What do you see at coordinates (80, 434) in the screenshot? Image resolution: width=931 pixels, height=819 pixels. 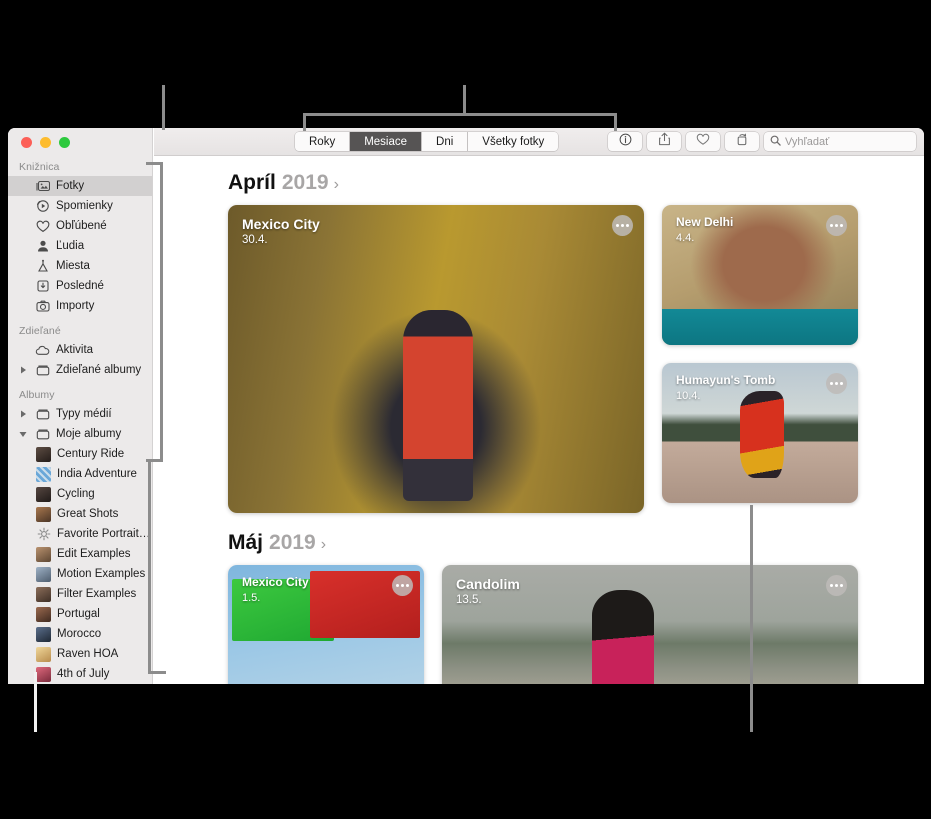 I see `sidebar-item-moje-albumy: Moje albumy` at bounding box center [80, 434].